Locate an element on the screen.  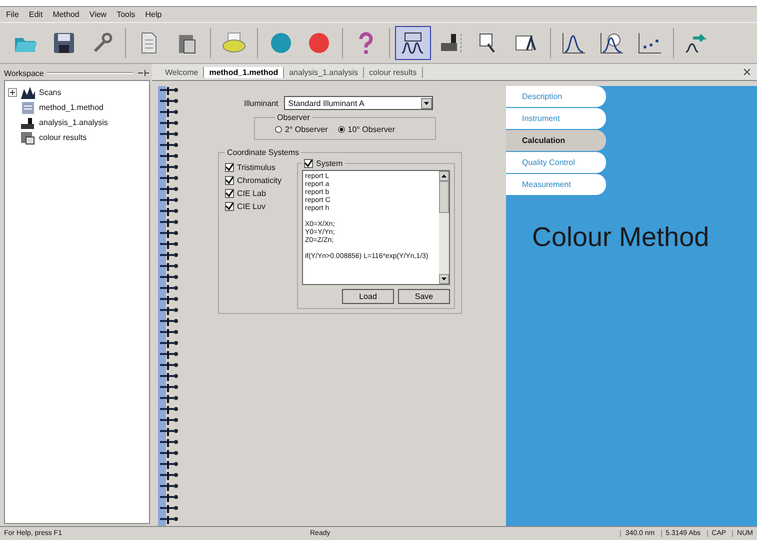
document-tab: colour results is located at coordinates (393, 72).